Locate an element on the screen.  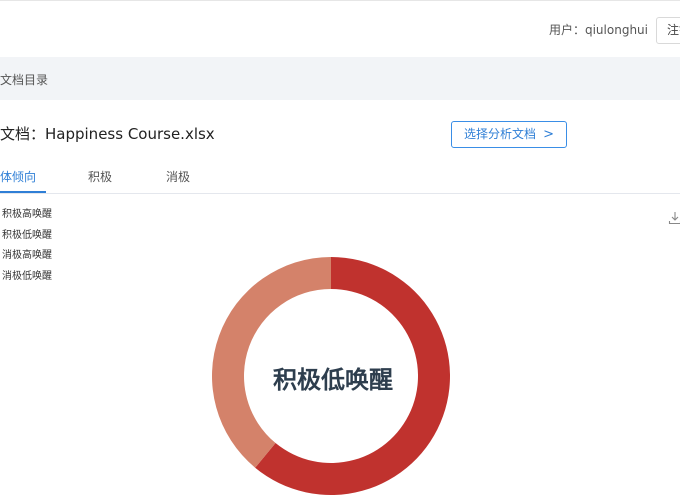
select-document-label: 选择分析文档 is located at coordinates (500, 134).